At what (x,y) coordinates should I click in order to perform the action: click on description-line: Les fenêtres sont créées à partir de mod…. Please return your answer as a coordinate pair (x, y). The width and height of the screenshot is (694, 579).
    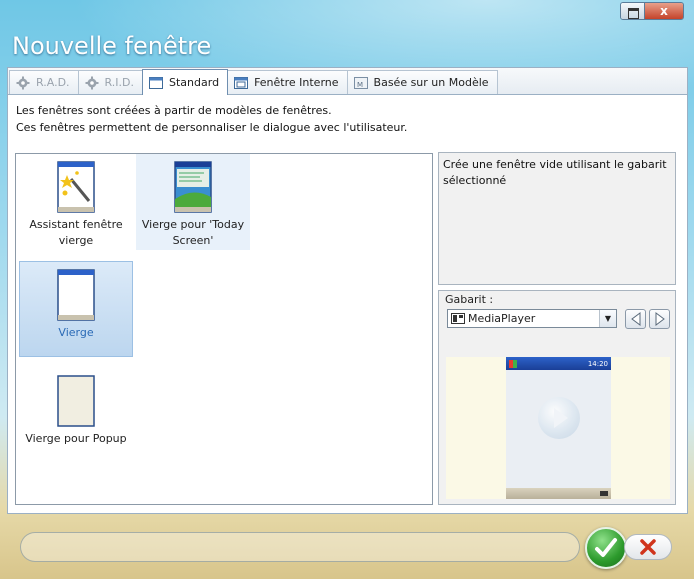
    Looking at the image, I should click on (174, 110).